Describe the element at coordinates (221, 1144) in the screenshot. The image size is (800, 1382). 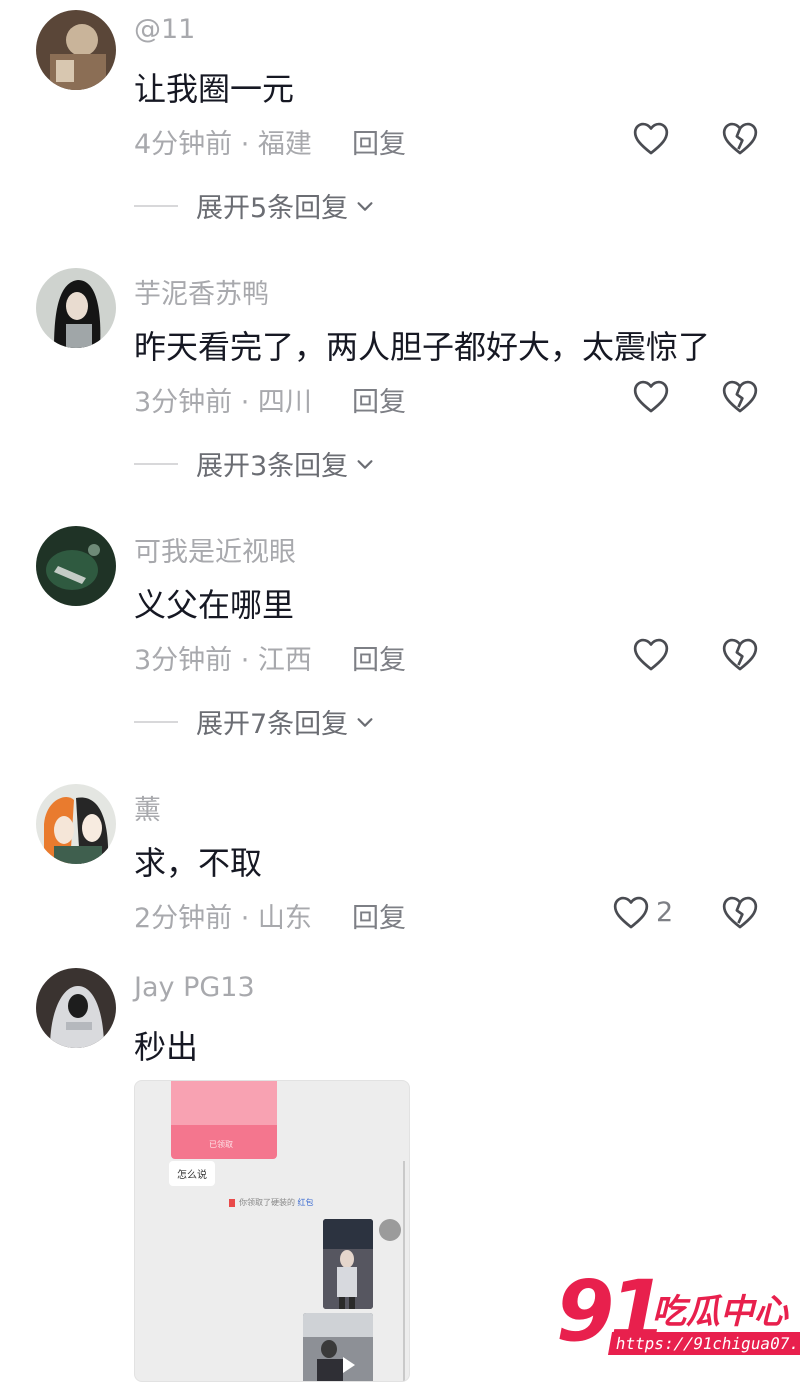
I see `red-packet-label: 已领取` at that location.